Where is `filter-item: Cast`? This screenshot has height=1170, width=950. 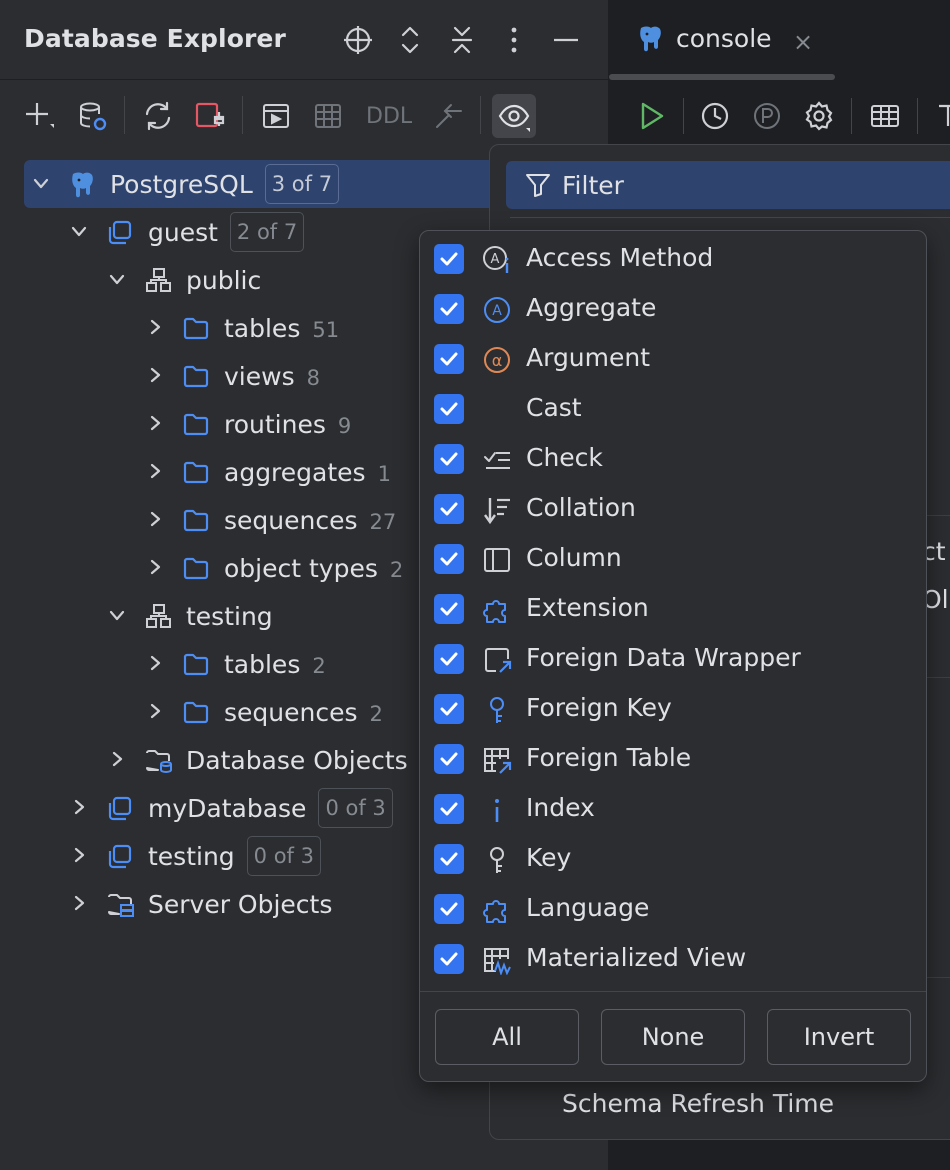 filter-item: Cast is located at coordinates (673, 408).